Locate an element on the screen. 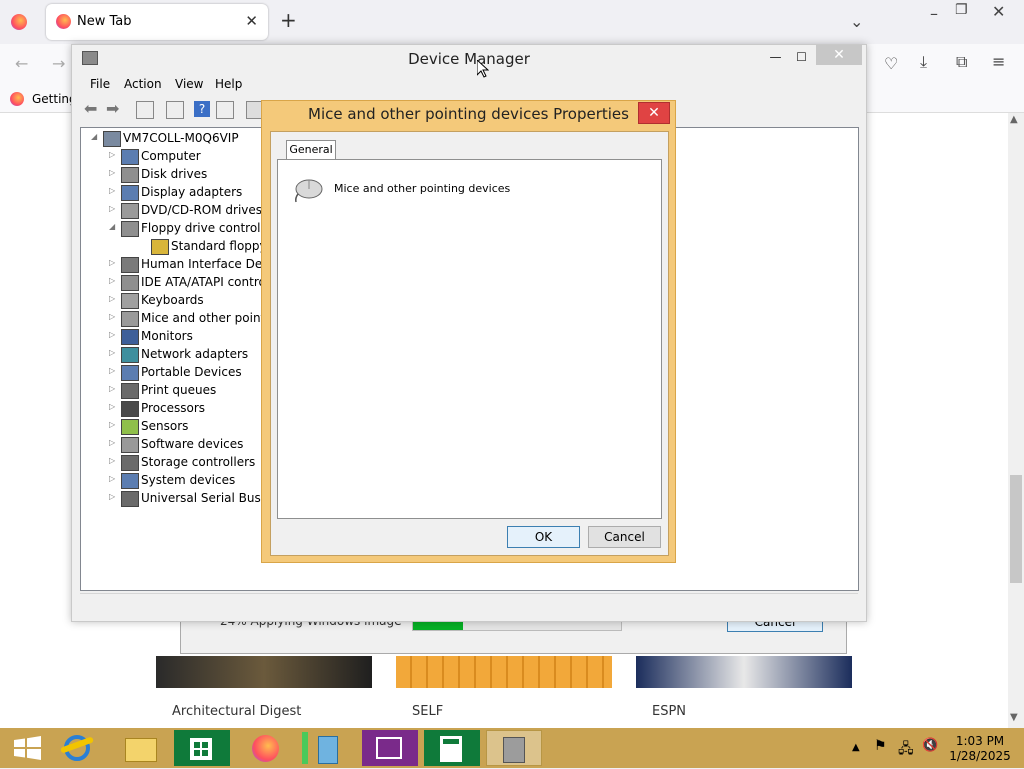 Image resolution: width=1024 pixels, height=769 pixels. menu-view: View is located at coordinates (189, 84).